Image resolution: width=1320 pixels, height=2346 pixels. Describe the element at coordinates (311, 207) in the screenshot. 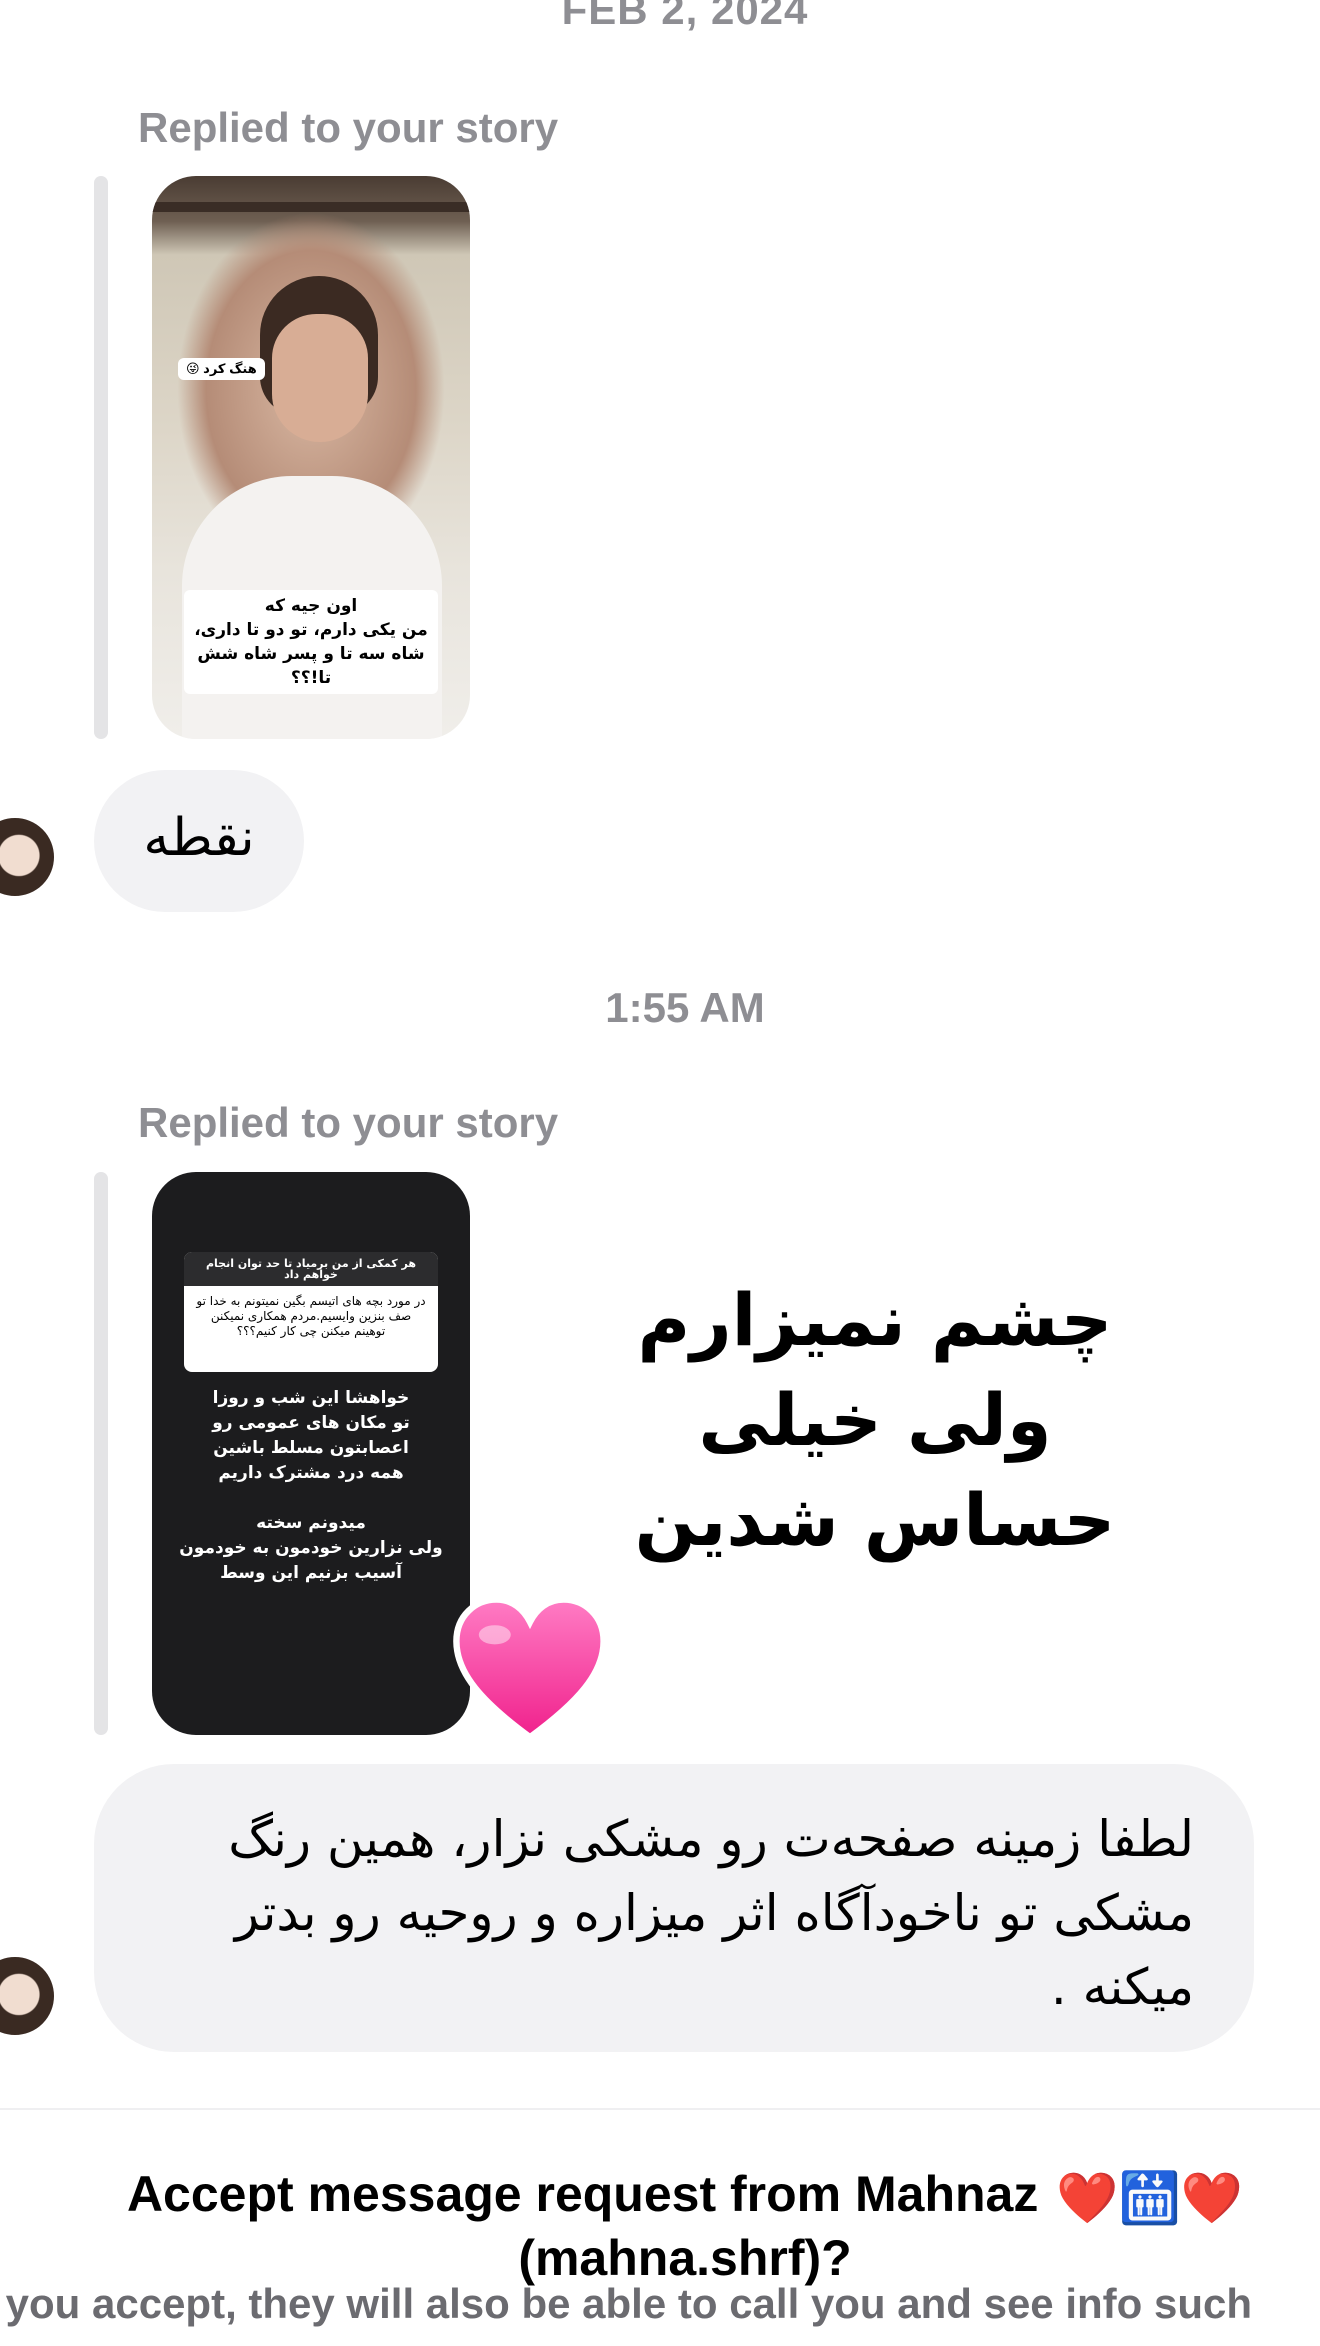

I see `curtain-rod` at that location.